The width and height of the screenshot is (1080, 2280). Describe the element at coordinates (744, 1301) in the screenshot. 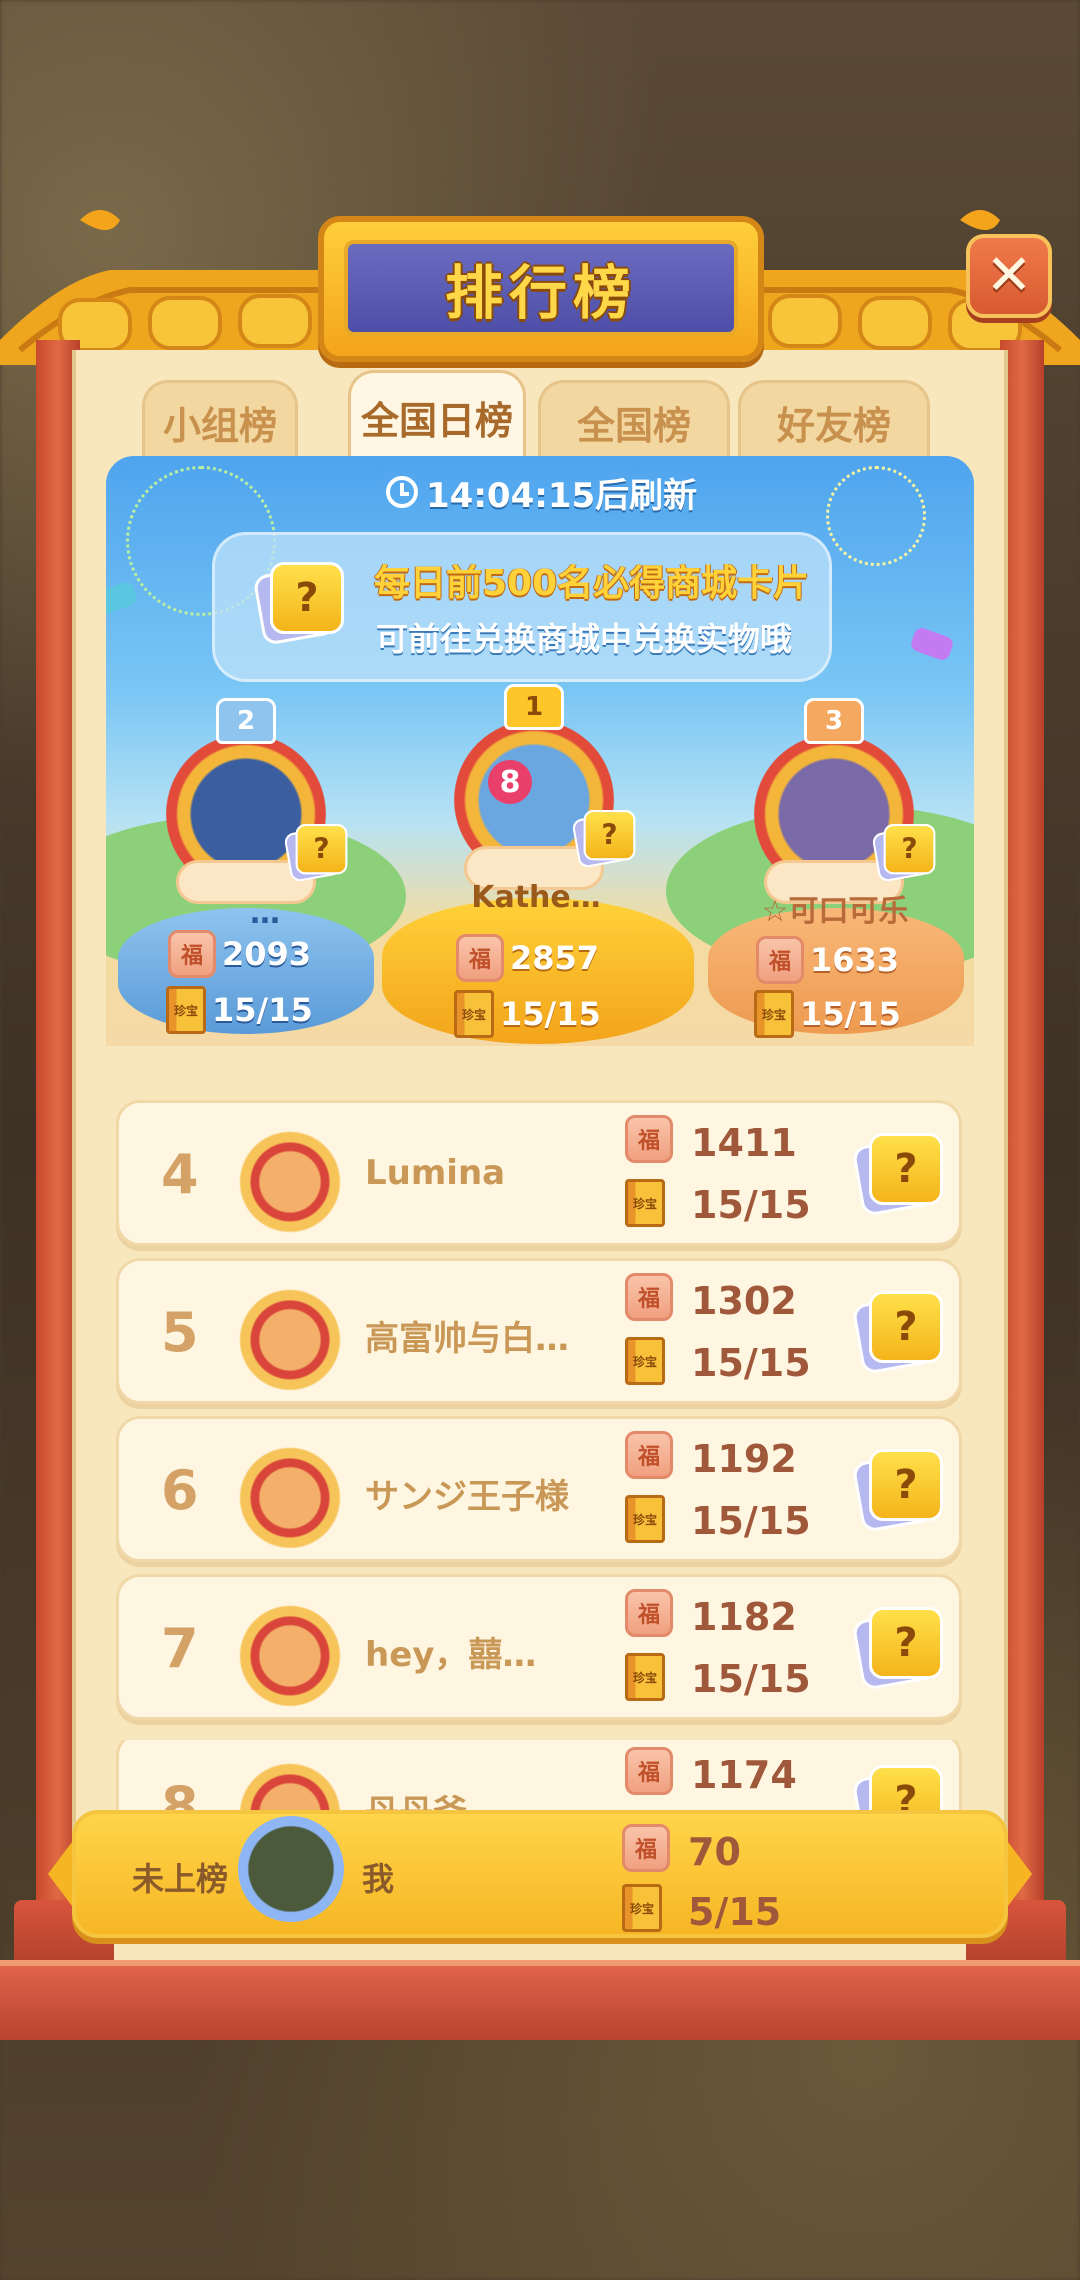

I see `score-value: 1302` at that location.